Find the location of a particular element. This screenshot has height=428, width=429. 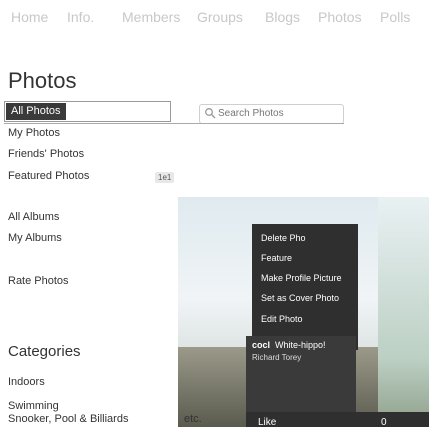

nav-polls: Polls is located at coordinates (395, 17).